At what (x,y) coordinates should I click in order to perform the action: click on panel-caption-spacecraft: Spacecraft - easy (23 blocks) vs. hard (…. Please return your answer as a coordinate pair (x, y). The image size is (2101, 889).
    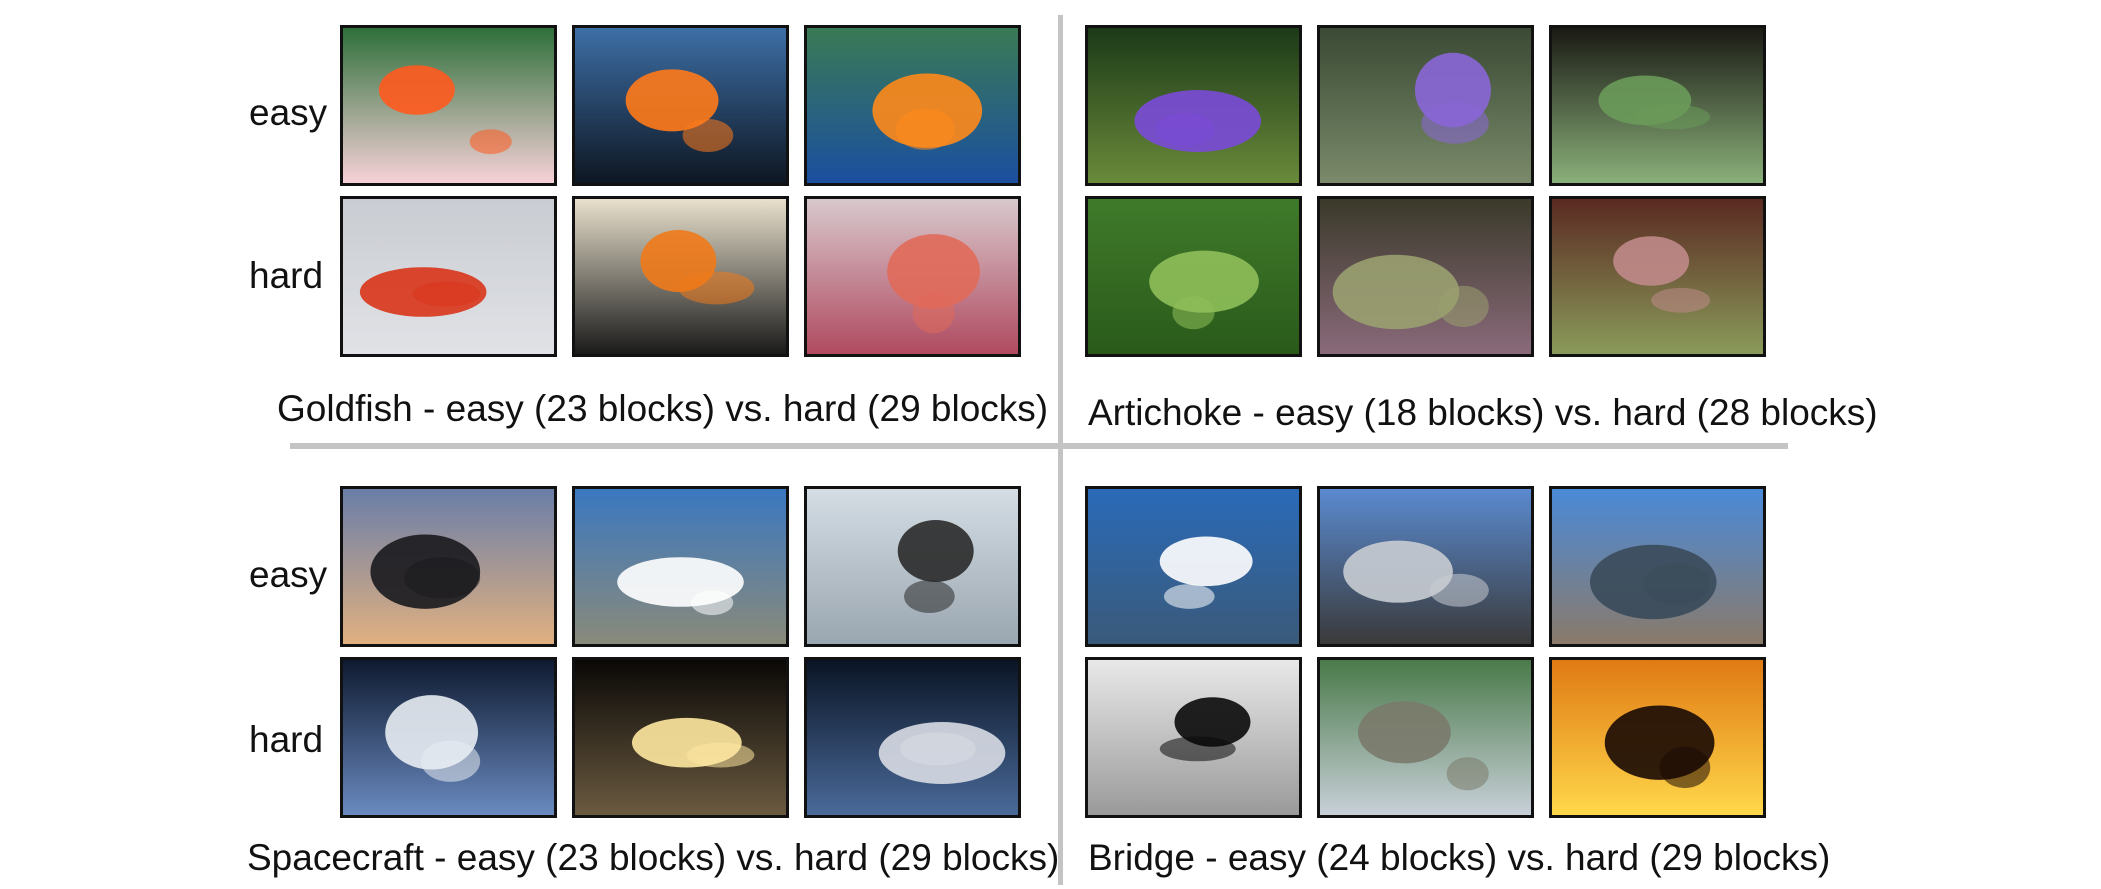
    Looking at the image, I should click on (653, 857).